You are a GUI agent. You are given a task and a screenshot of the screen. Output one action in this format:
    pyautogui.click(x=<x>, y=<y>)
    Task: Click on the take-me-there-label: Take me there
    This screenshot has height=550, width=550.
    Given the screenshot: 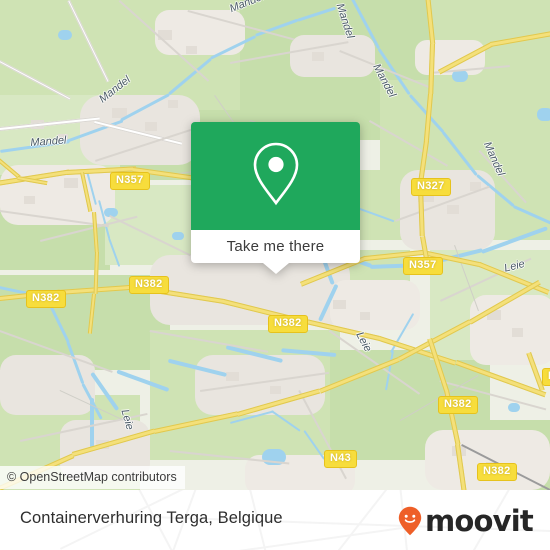 What is the action you would take?
    pyautogui.click(x=275, y=246)
    